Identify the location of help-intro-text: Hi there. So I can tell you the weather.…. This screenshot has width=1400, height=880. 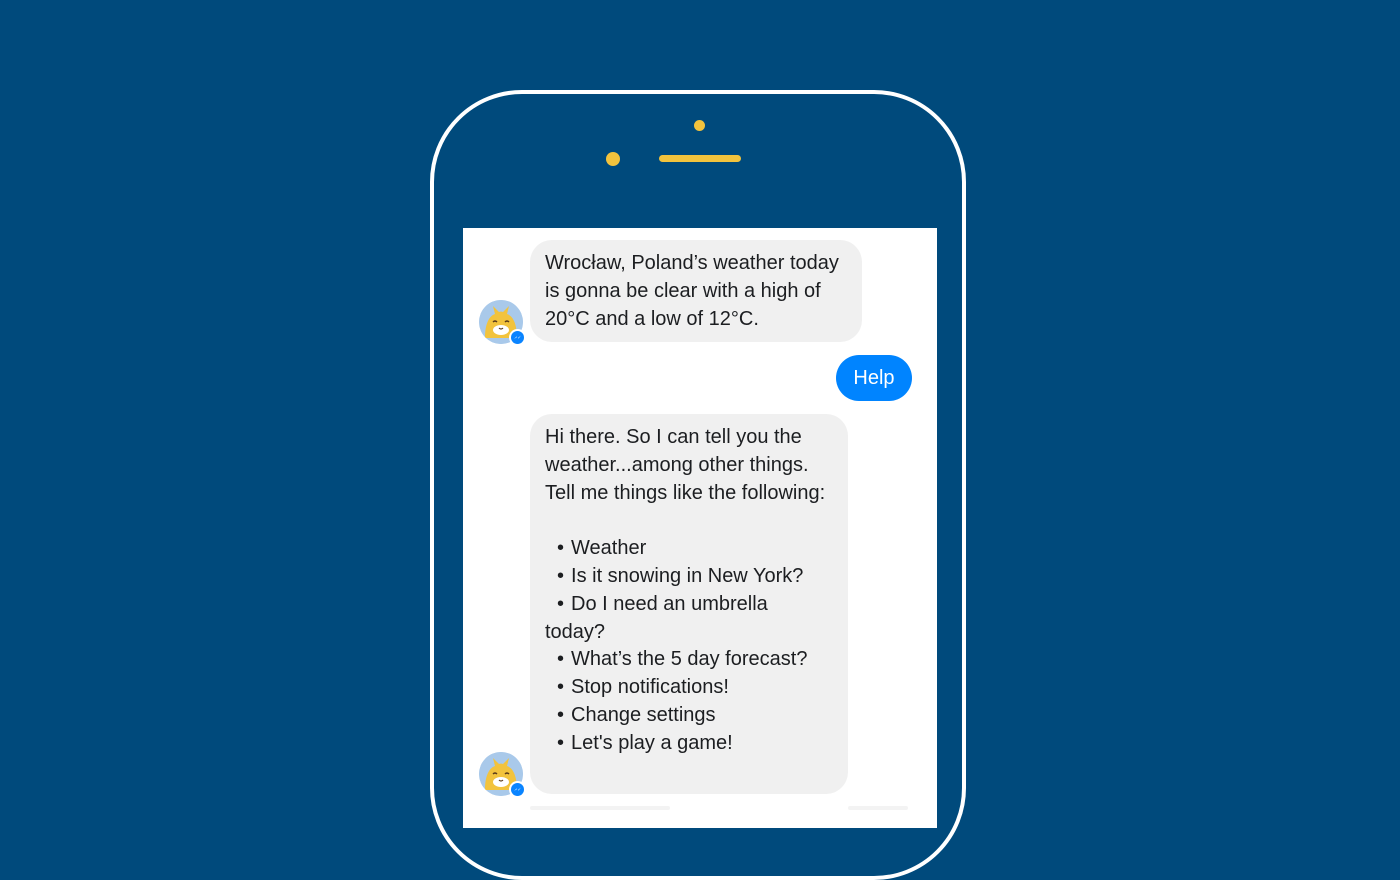
(685, 465).